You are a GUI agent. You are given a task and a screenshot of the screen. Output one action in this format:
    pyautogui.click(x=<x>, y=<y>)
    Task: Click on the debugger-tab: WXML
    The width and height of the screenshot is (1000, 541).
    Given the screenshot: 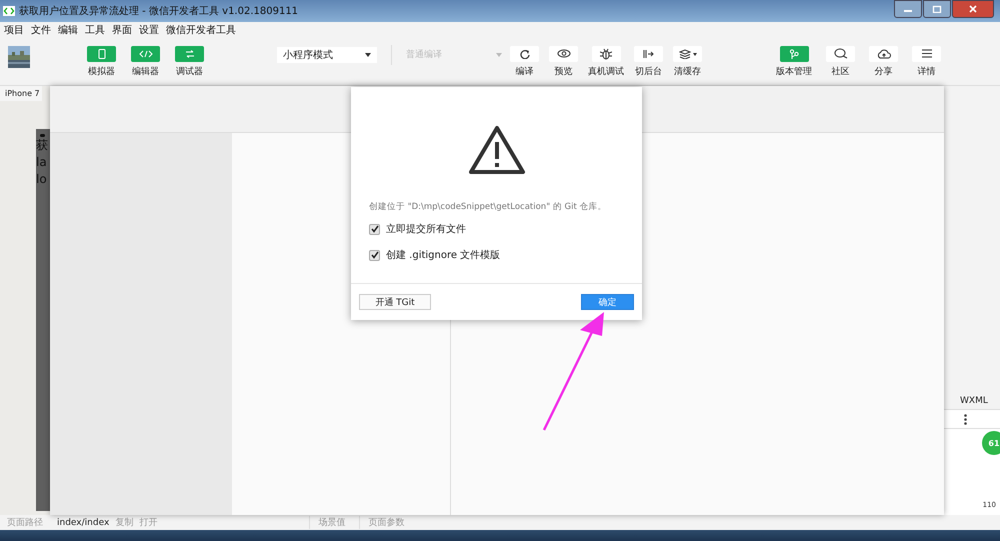 What is the action you would take?
    pyautogui.click(x=972, y=401)
    